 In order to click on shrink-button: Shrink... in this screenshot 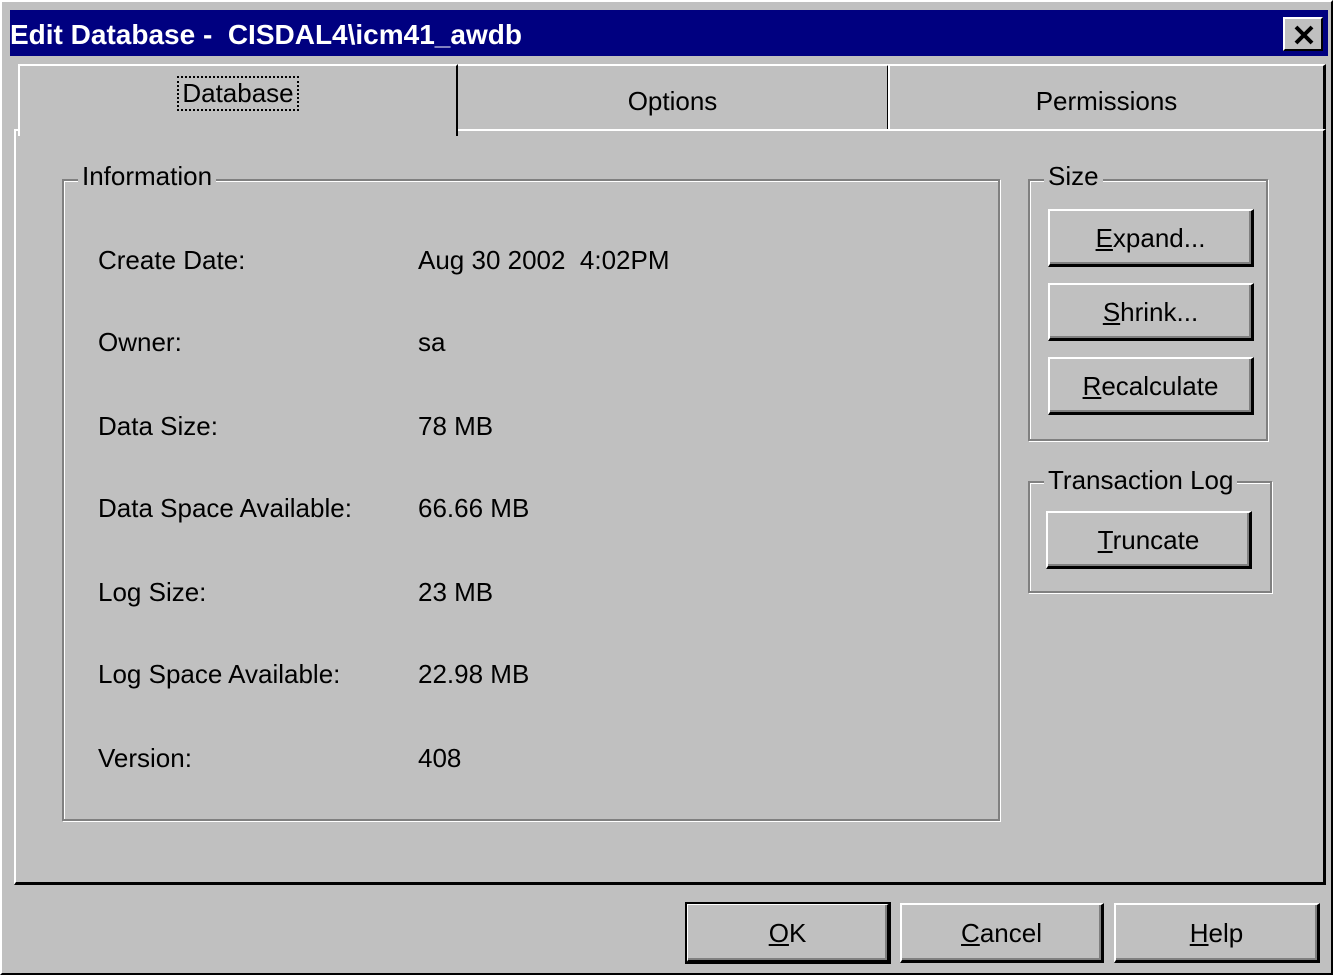, I will do `click(1151, 312)`.